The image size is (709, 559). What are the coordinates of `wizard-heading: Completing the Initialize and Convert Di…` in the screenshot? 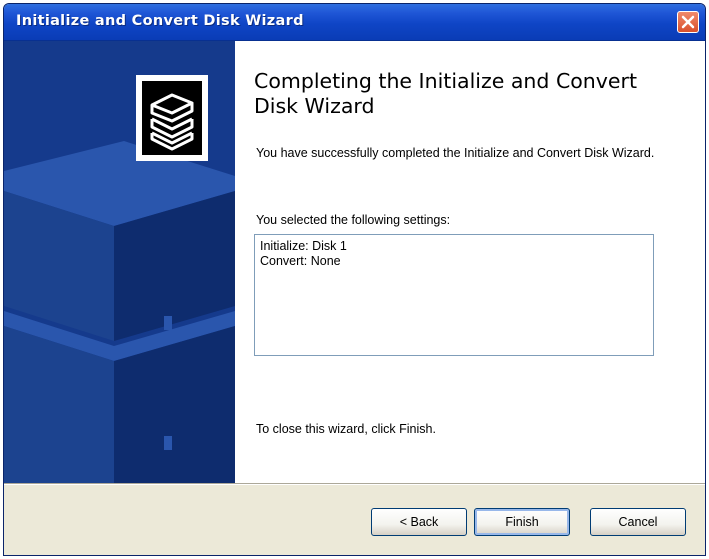 It's located at (446, 93).